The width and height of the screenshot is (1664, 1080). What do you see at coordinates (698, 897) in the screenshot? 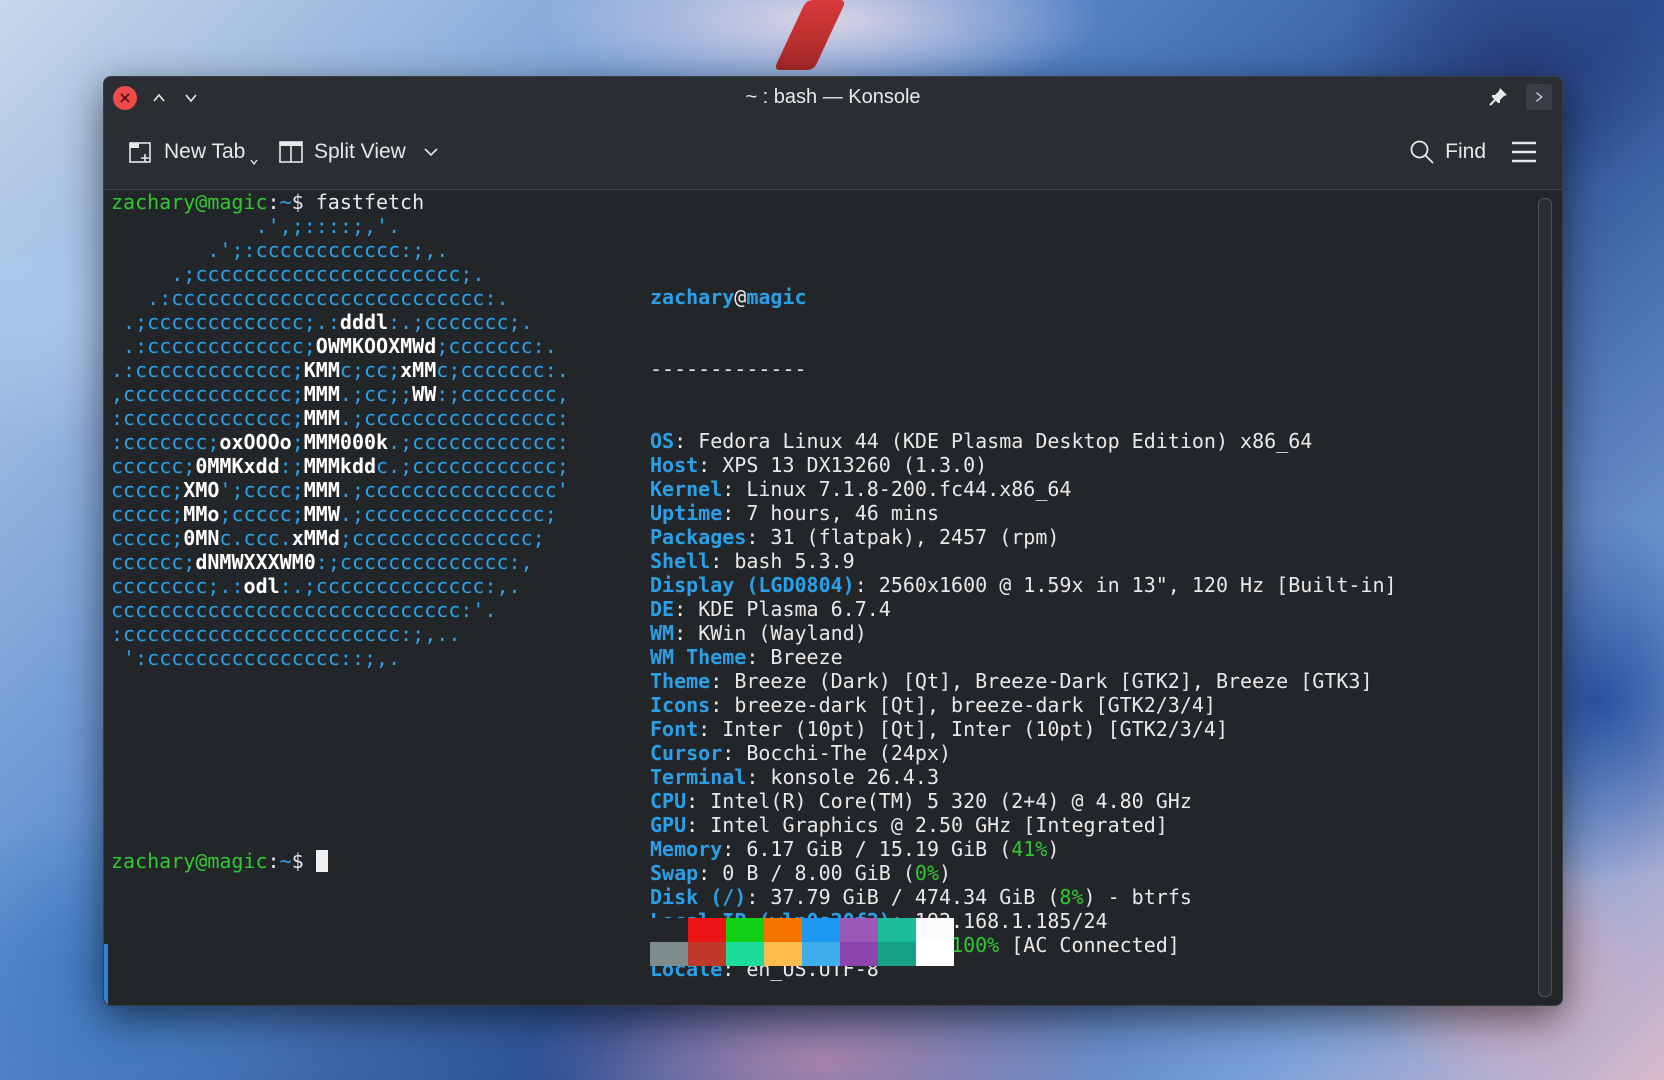
I see `info-key: Disk (/)` at bounding box center [698, 897].